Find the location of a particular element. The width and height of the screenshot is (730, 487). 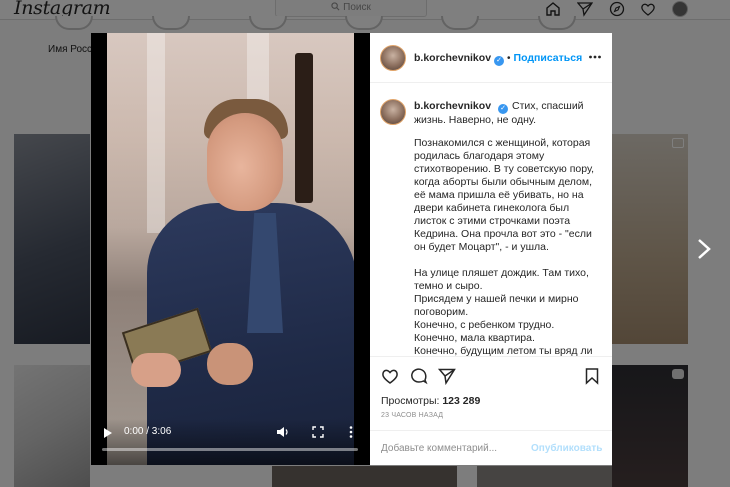

share-icon is located at coordinates (447, 376).